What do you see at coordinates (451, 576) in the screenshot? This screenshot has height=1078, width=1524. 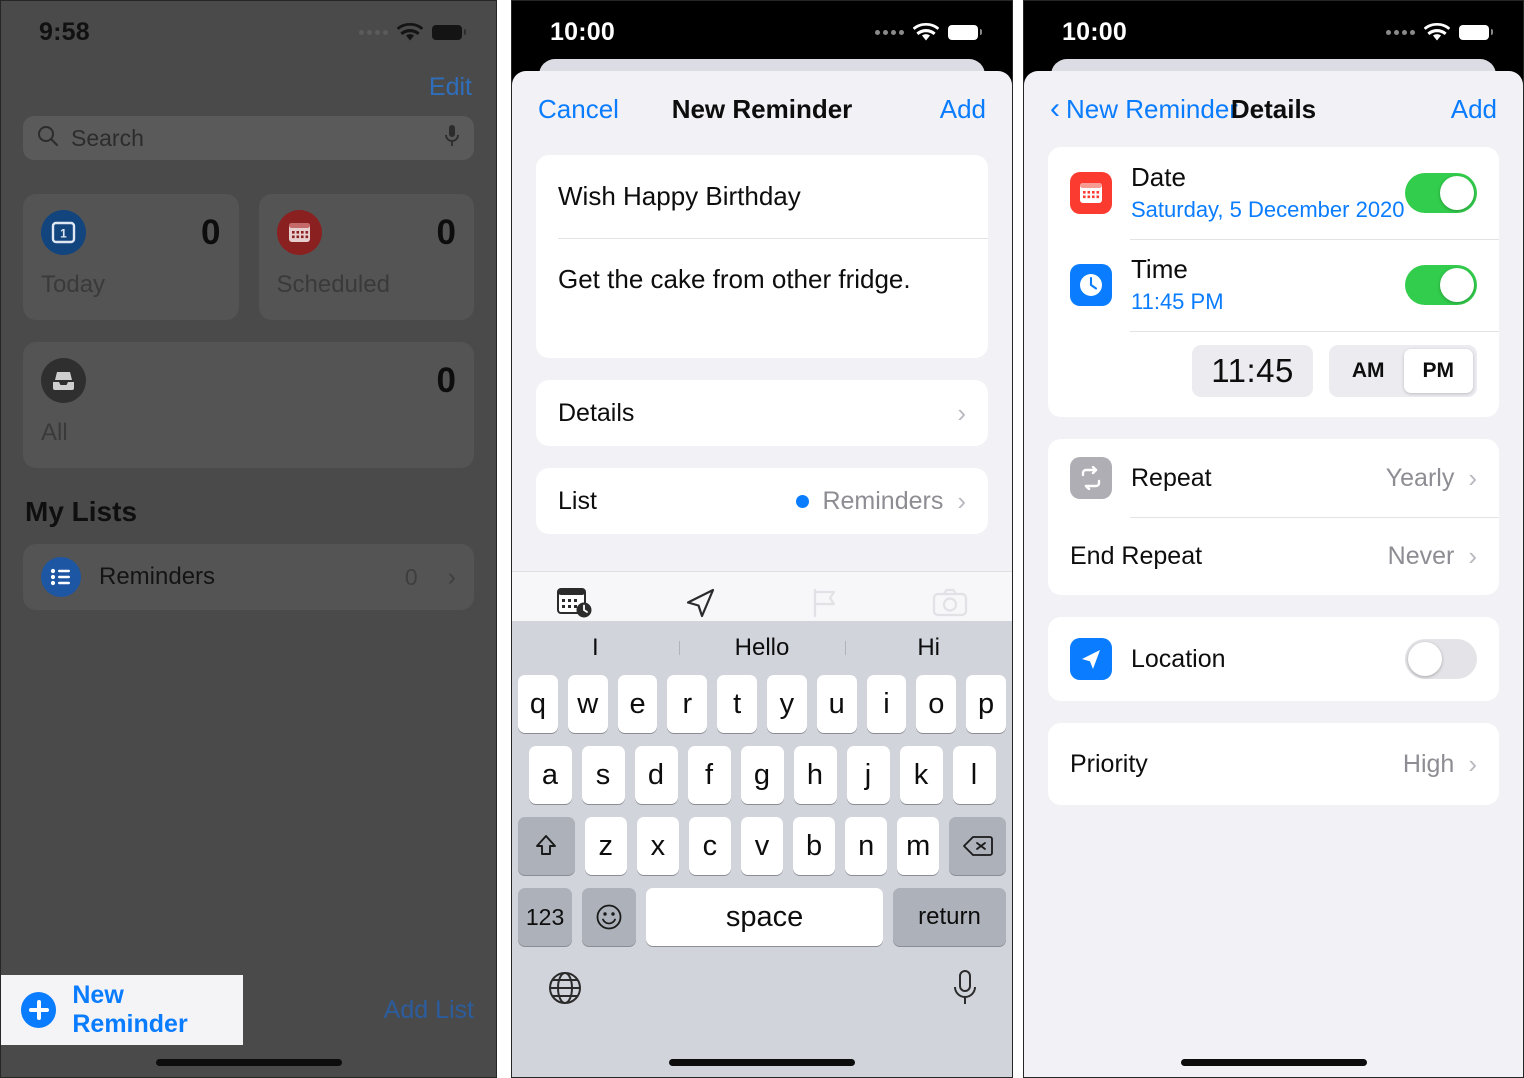 I see `chevron-right-icon: ›` at bounding box center [451, 576].